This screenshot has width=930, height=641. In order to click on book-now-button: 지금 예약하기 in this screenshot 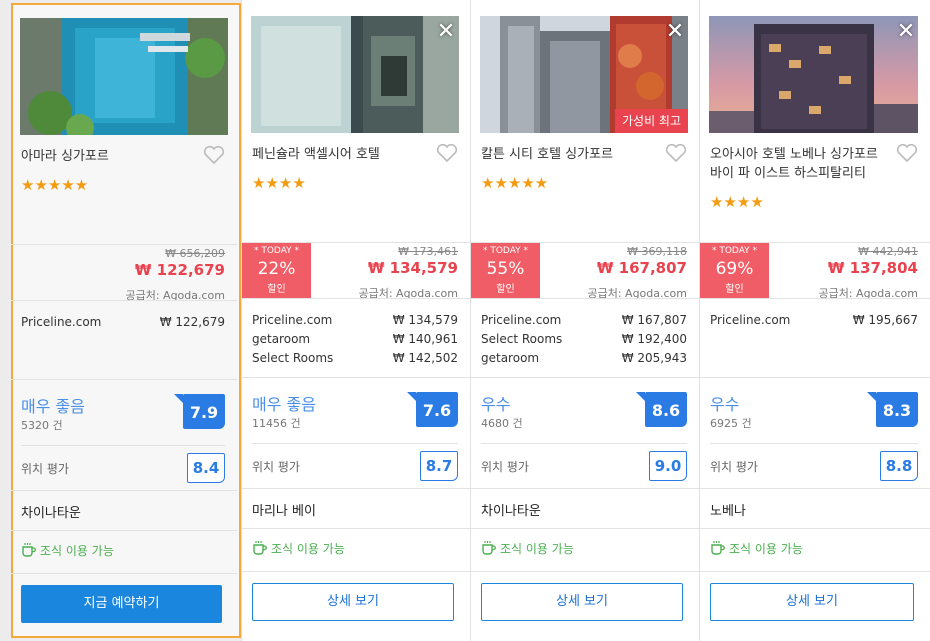, I will do `click(121, 604)`.